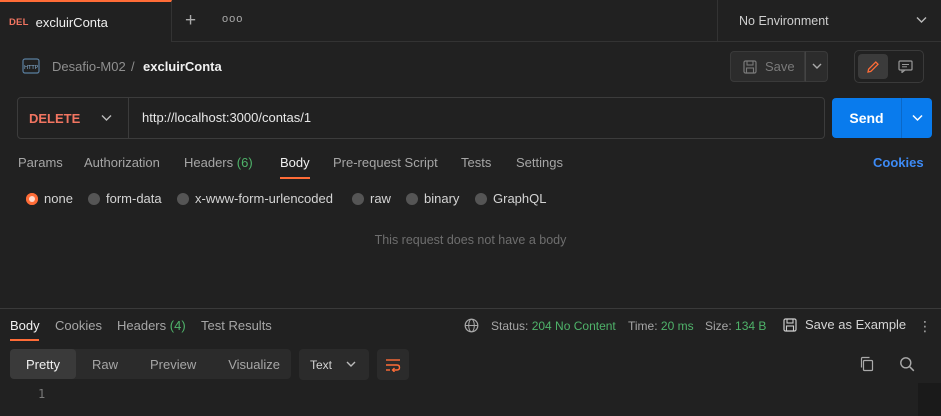 The height and width of the screenshot is (416, 941). Describe the element at coordinates (856, 324) in the screenshot. I see `save-as-example-label: Save as Example` at that location.